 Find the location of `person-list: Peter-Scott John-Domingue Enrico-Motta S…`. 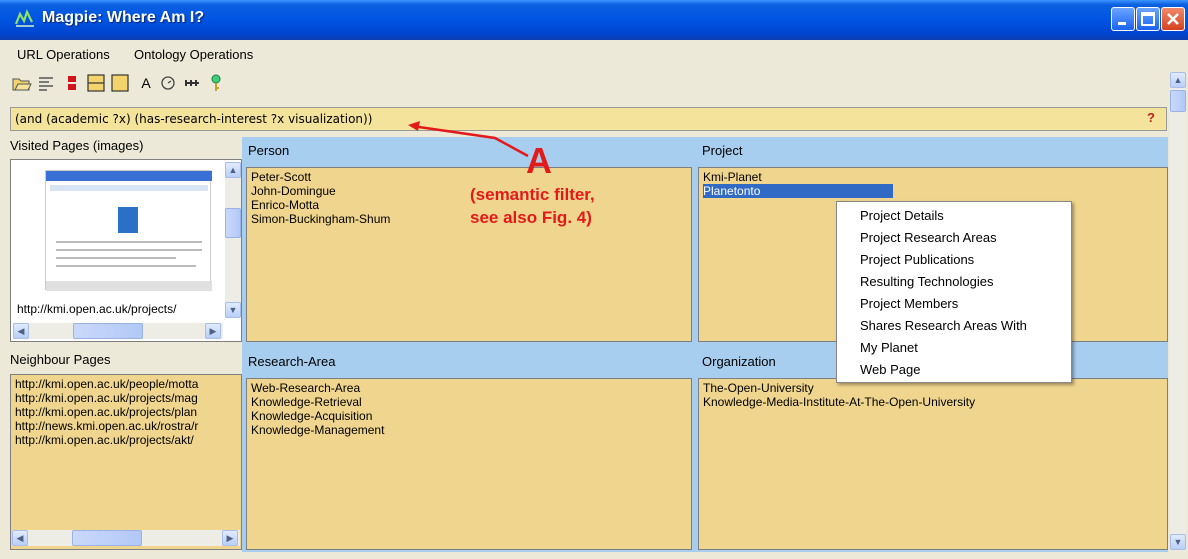

person-list: Peter-Scott John-Domingue Enrico-Motta S… is located at coordinates (469, 254).